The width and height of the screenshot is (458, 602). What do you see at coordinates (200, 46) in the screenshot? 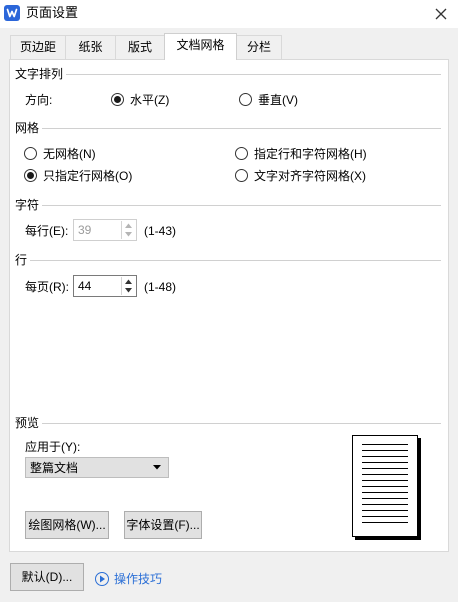
I see `tab-document-grid: 文档网格` at bounding box center [200, 46].